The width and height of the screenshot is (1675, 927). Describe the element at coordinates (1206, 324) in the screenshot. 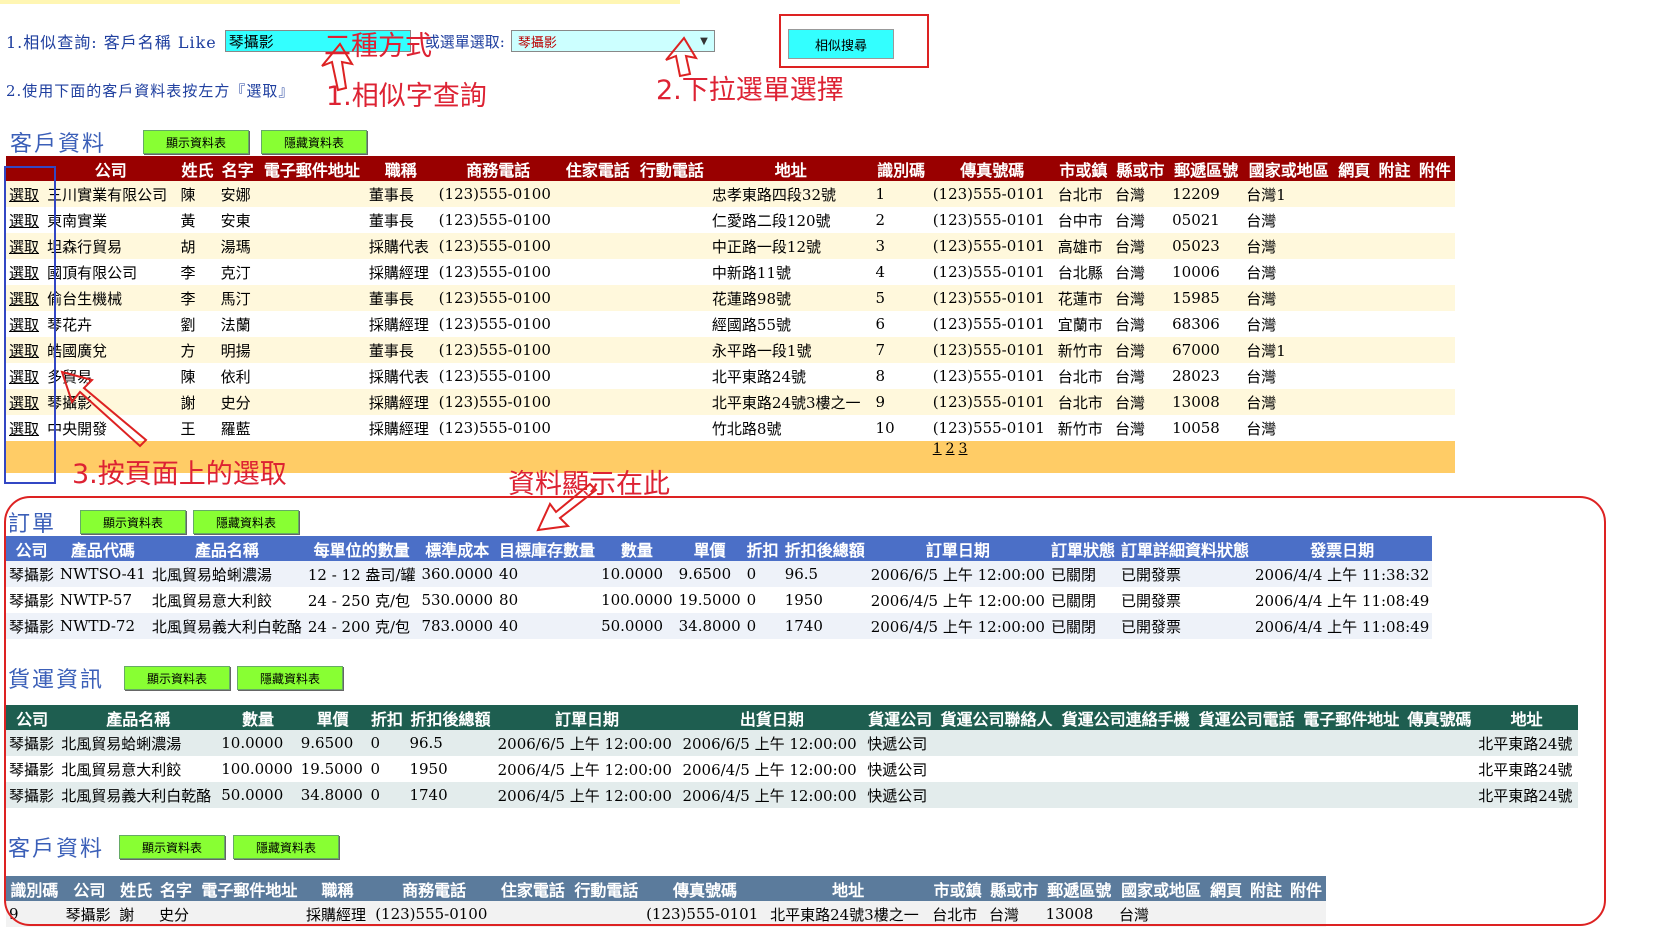

I see `table-cell: 68306` at that location.